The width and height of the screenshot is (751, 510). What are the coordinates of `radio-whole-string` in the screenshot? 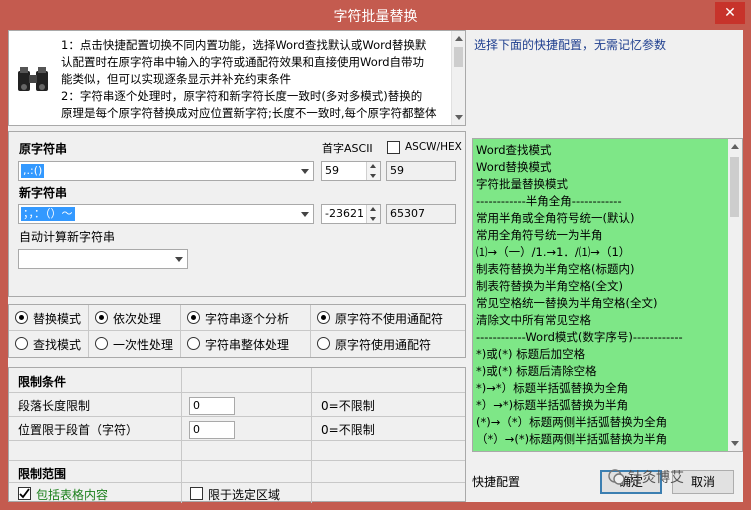 It's located at (193, 343).